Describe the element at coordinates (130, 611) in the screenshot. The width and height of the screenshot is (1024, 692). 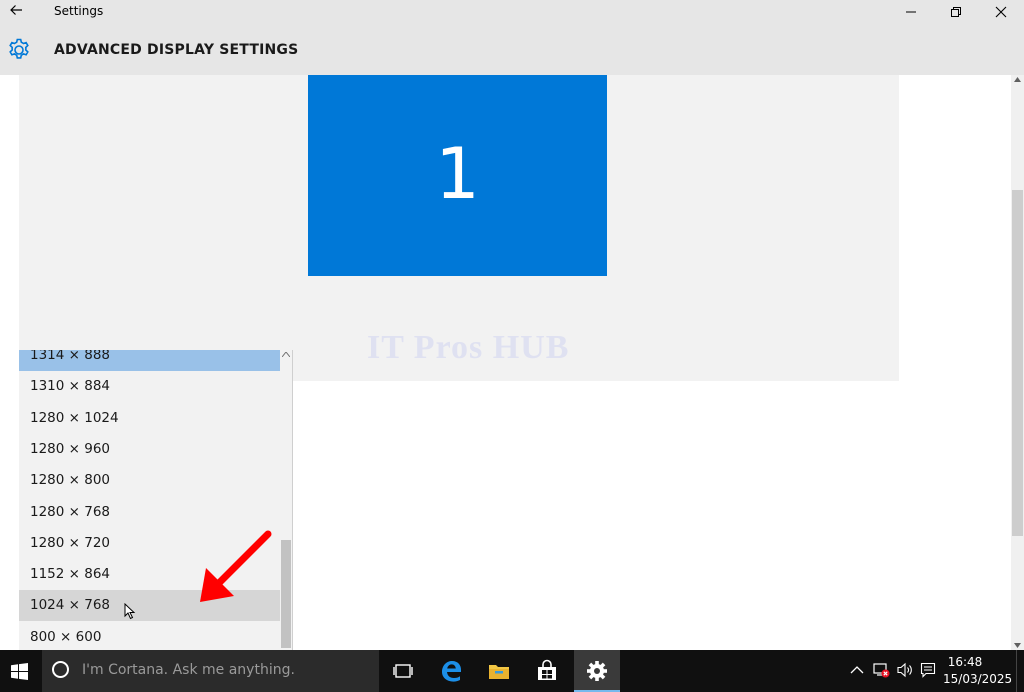
I see `mouse-cursor-icon` at that location.